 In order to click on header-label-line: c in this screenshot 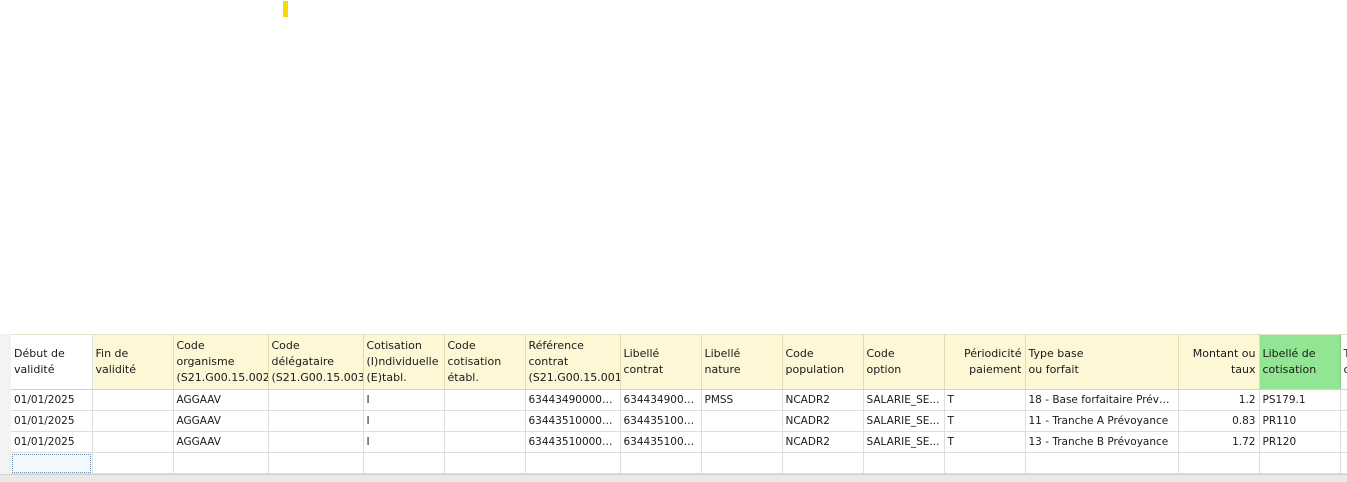, I will do `click(1345, 370)`.